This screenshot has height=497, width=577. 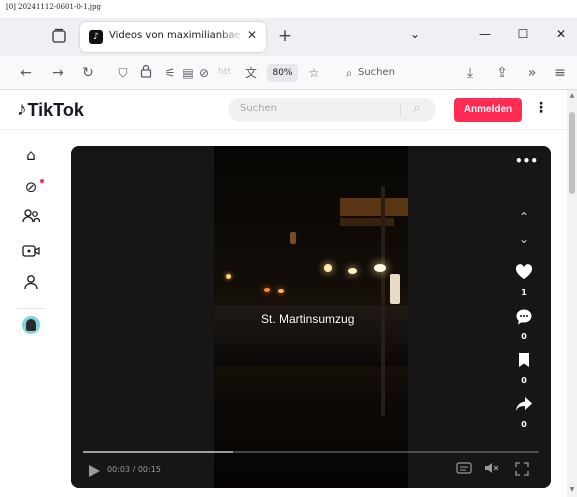 What do you see at coordinates (485, 37) in the screenshot?
I see `minimize-button: —` at bounding box center [485, 37].